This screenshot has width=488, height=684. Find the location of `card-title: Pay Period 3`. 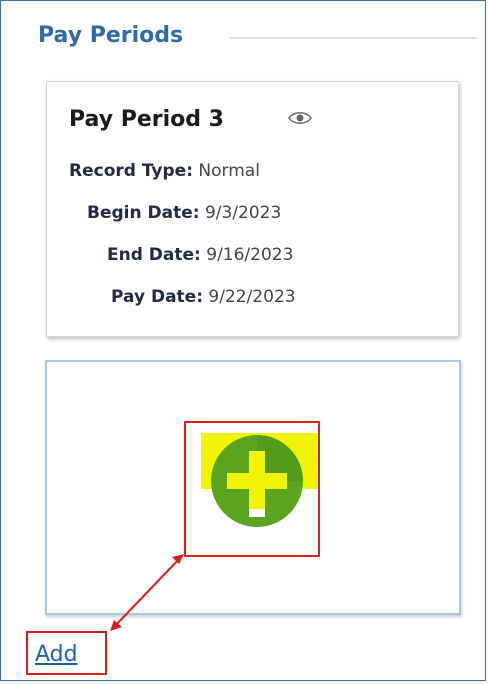

card-title: Pay Period 3 is located at coordinates (146, 119).